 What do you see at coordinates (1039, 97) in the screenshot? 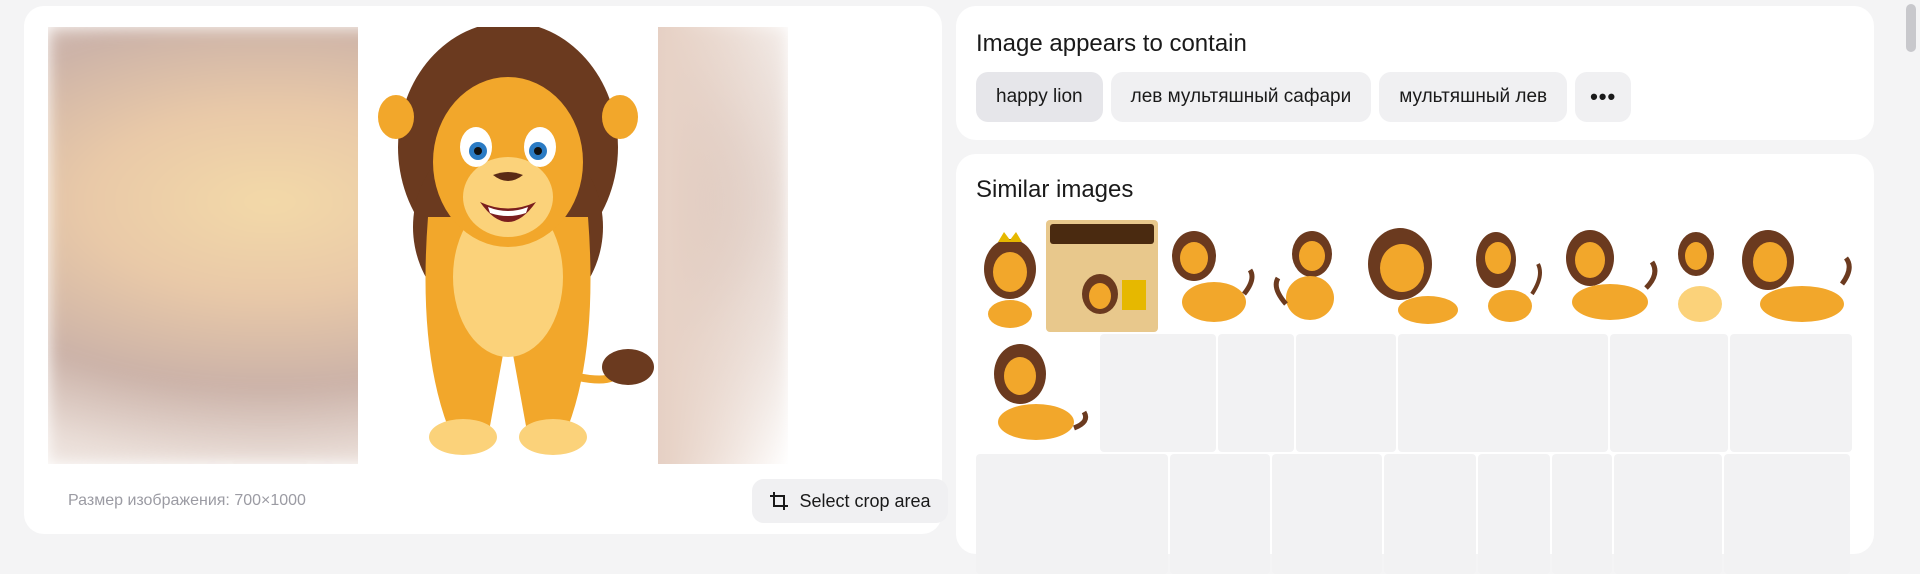
I see `tag-happy-lion: happy lion` at bounding box center [1039, 97].